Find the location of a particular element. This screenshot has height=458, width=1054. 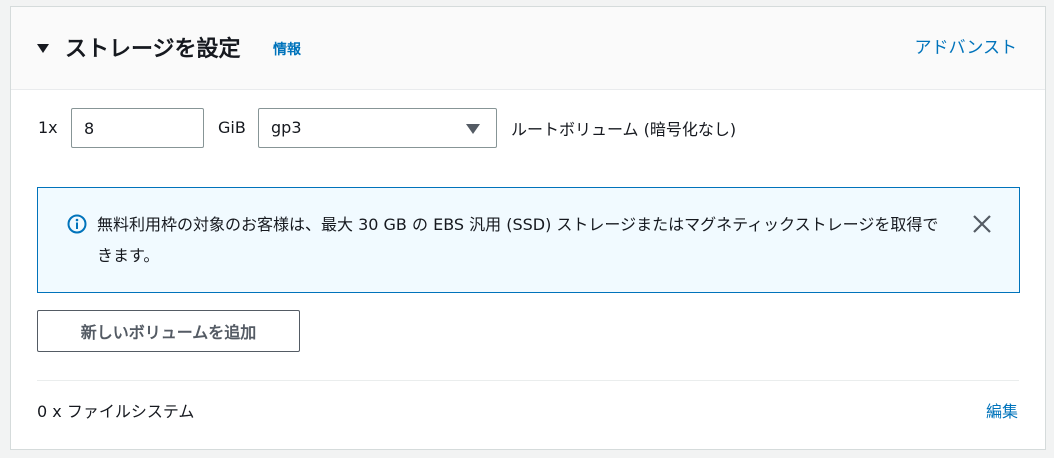

volume-type-select: gp3 is located at coordinates (377, 128).